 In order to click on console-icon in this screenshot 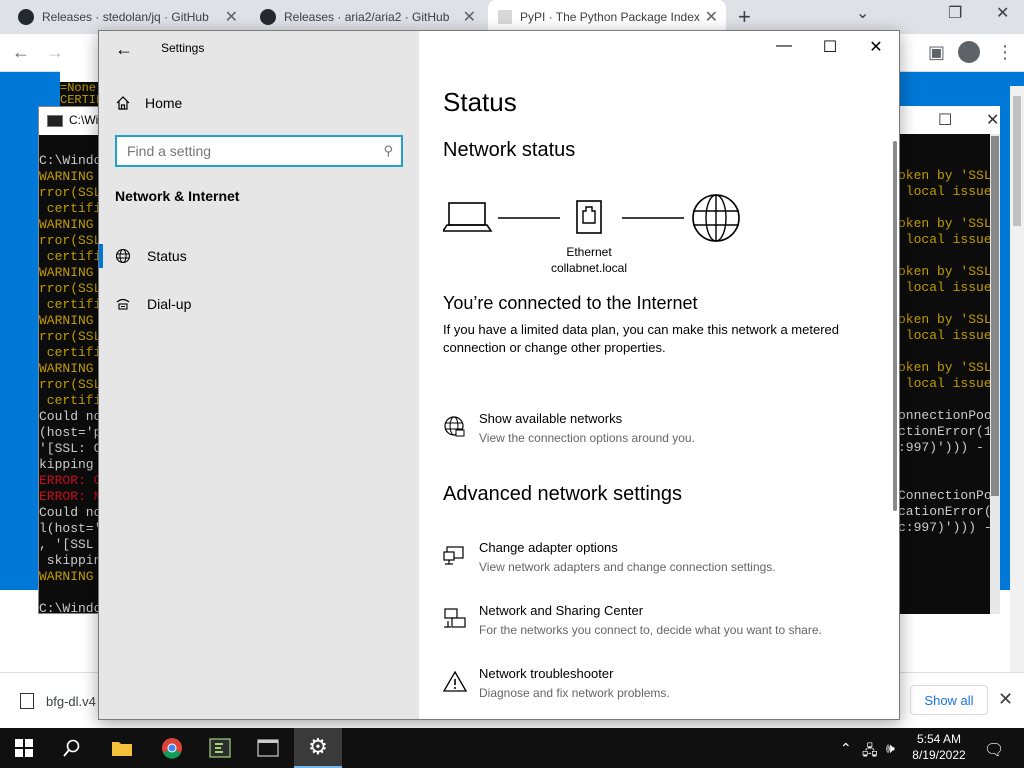, I will do `click(268, 748)`.